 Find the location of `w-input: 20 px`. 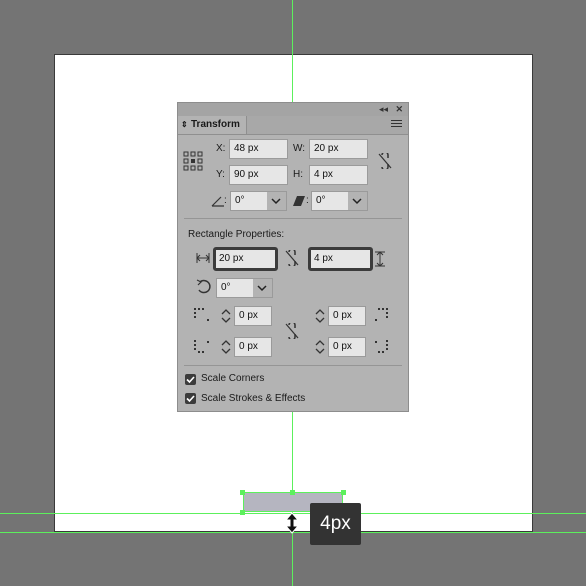

w-input: 20 px is located at coordinates (338, 149).